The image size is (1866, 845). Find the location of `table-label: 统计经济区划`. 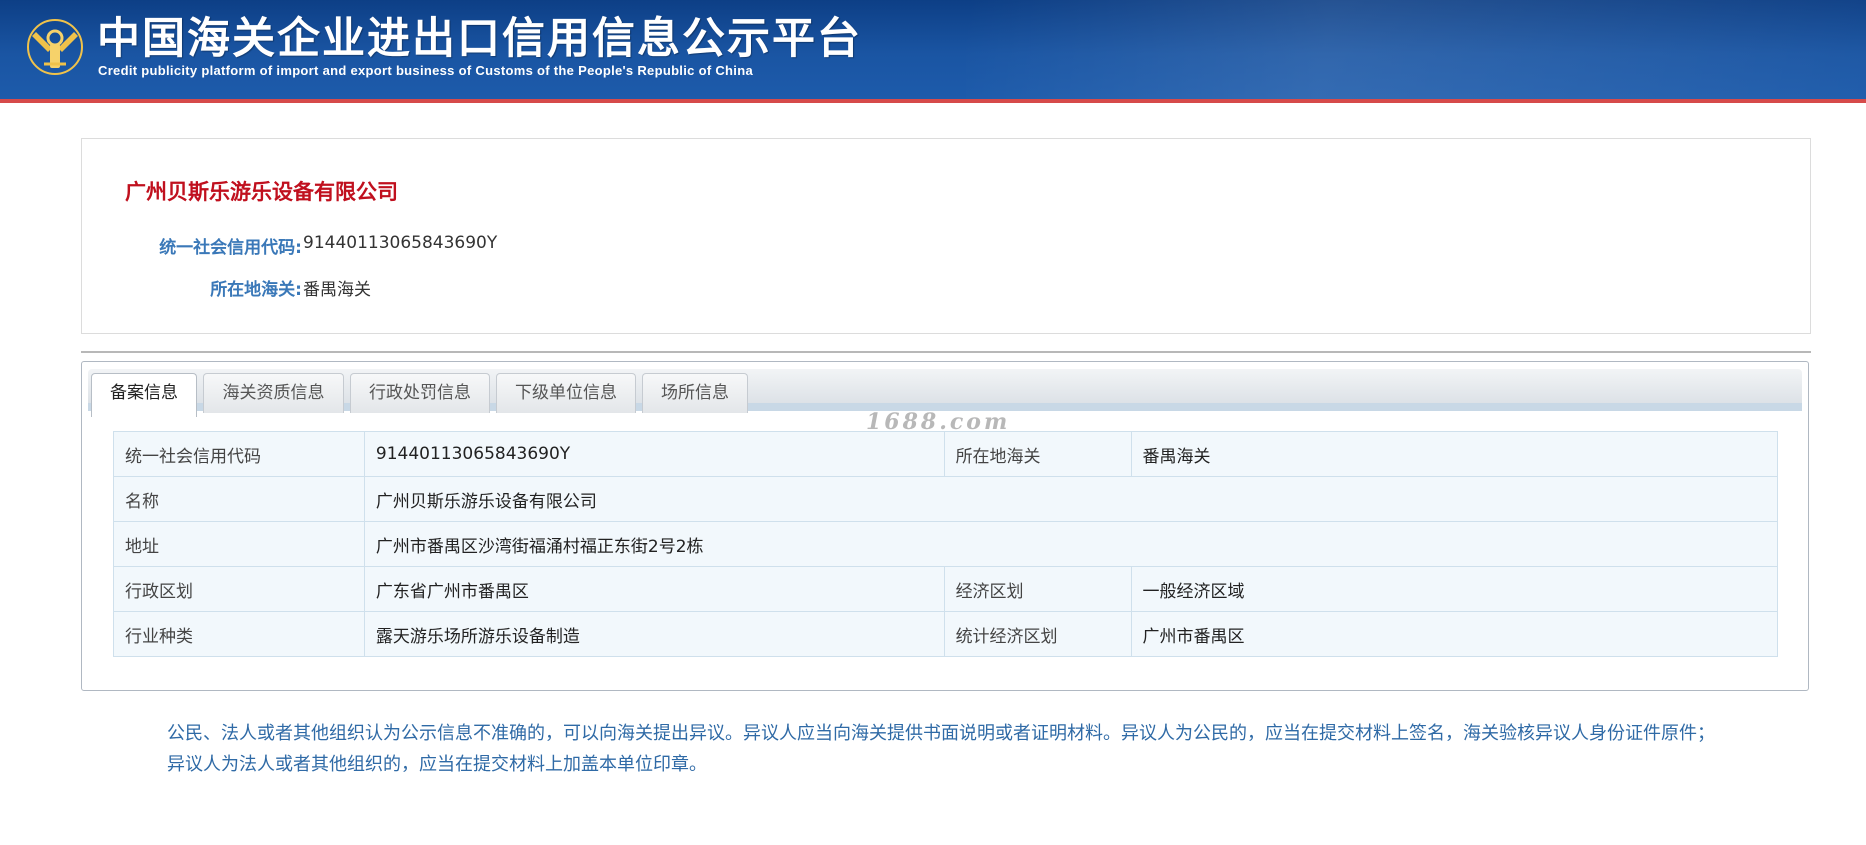

table-label: 统计经济区划 is located at coordinates (1037, 634).